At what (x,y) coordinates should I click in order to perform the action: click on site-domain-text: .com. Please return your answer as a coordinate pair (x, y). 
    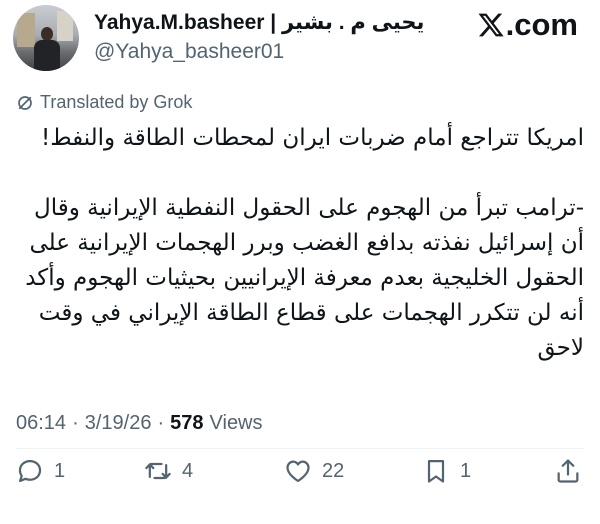
    Looking at the image, I should click on (541, 24).